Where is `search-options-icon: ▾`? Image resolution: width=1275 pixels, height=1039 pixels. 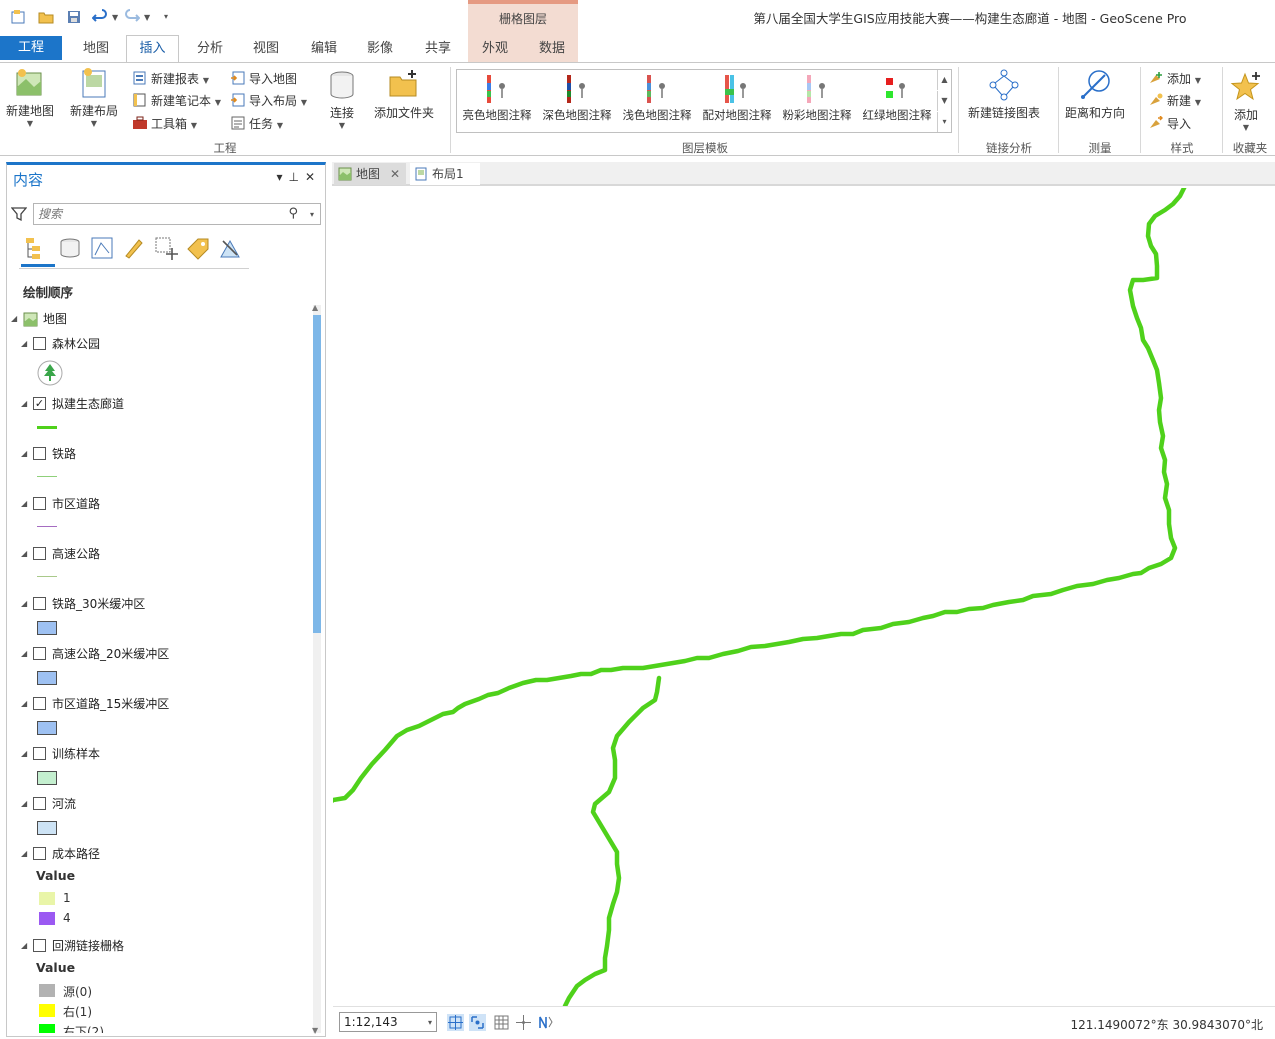 search-options-icon: ▾ is located at coordinates (312, 214).